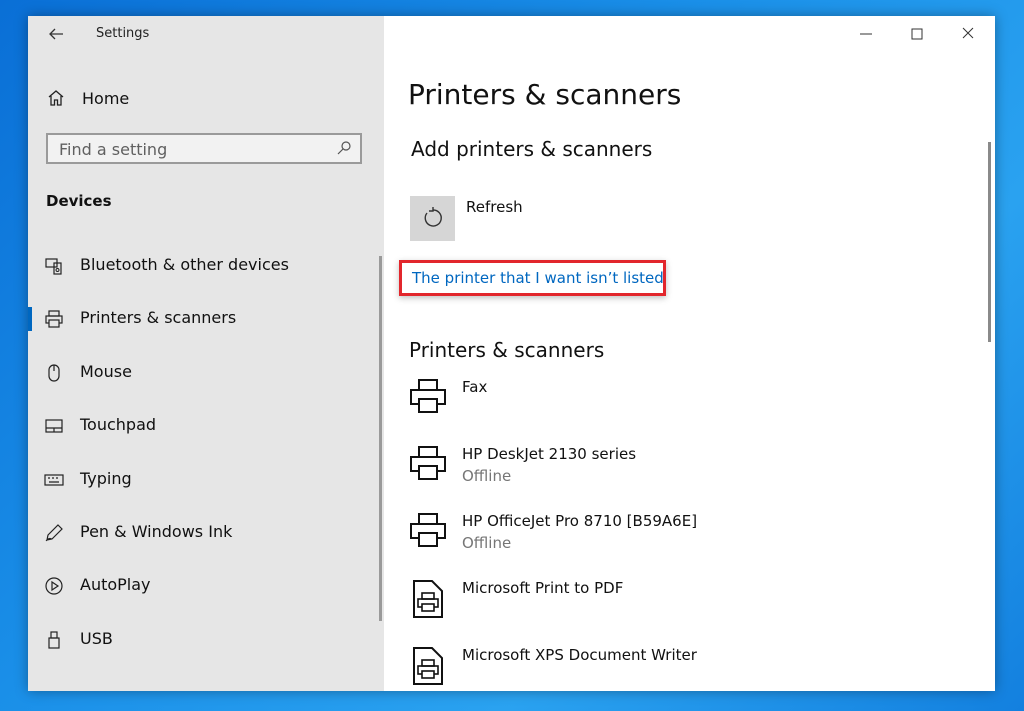 The height and width of the screenshot is (711, 1024). Describe the element at coordinates (989, 242) in the screenshot. I see `main-scrollbar` at that location.